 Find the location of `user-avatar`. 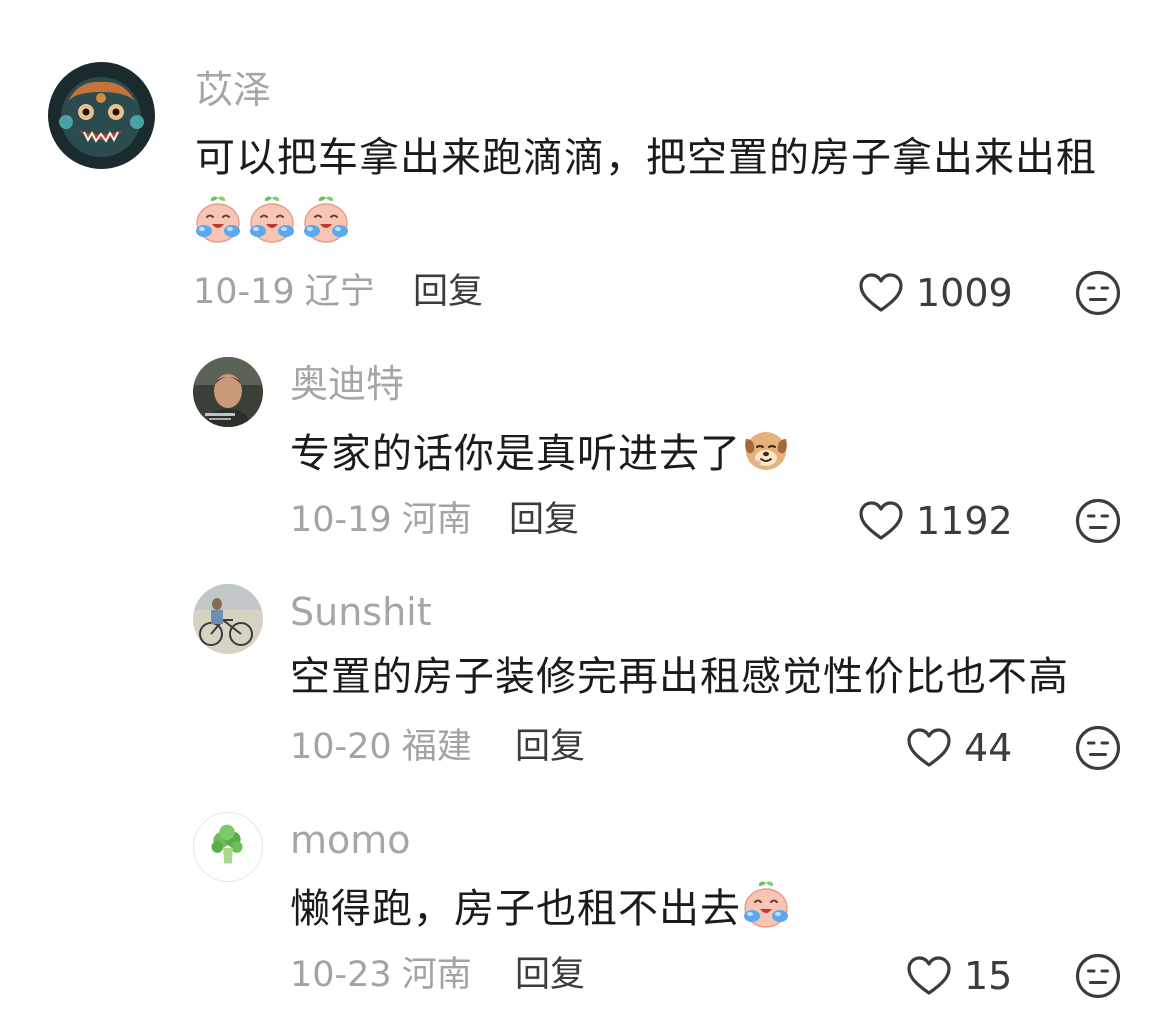

user-avatar is located at coordinates (228, 847).